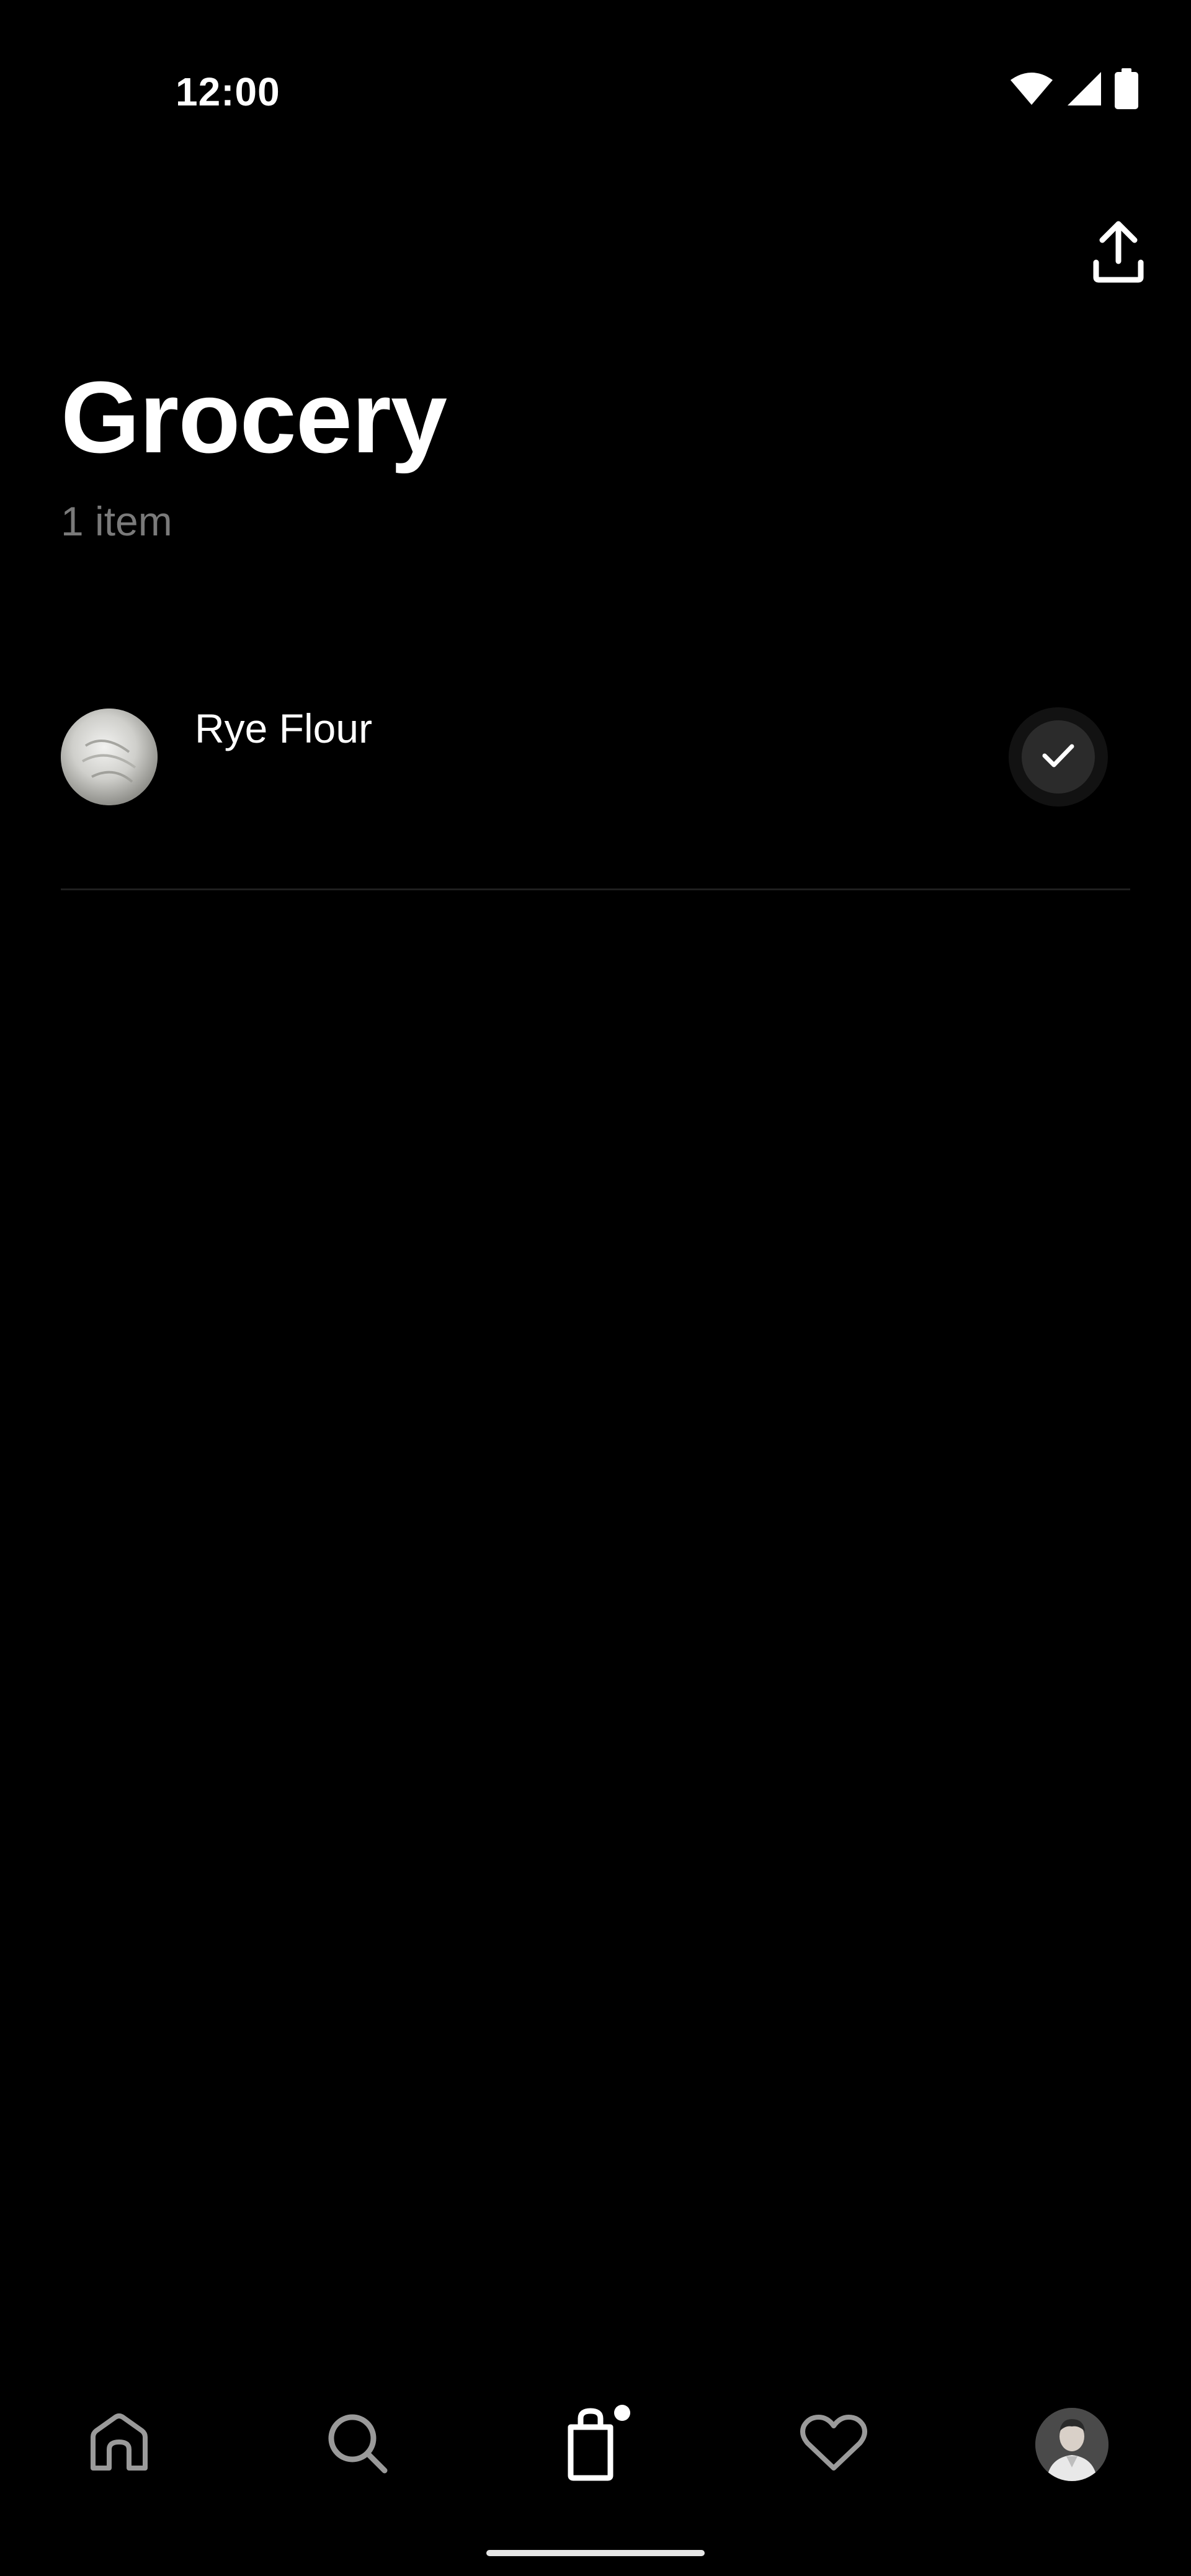 The width and height of the screenshot is (1191, 2576). I want to click on item-thumbnail, so click(109, 757).